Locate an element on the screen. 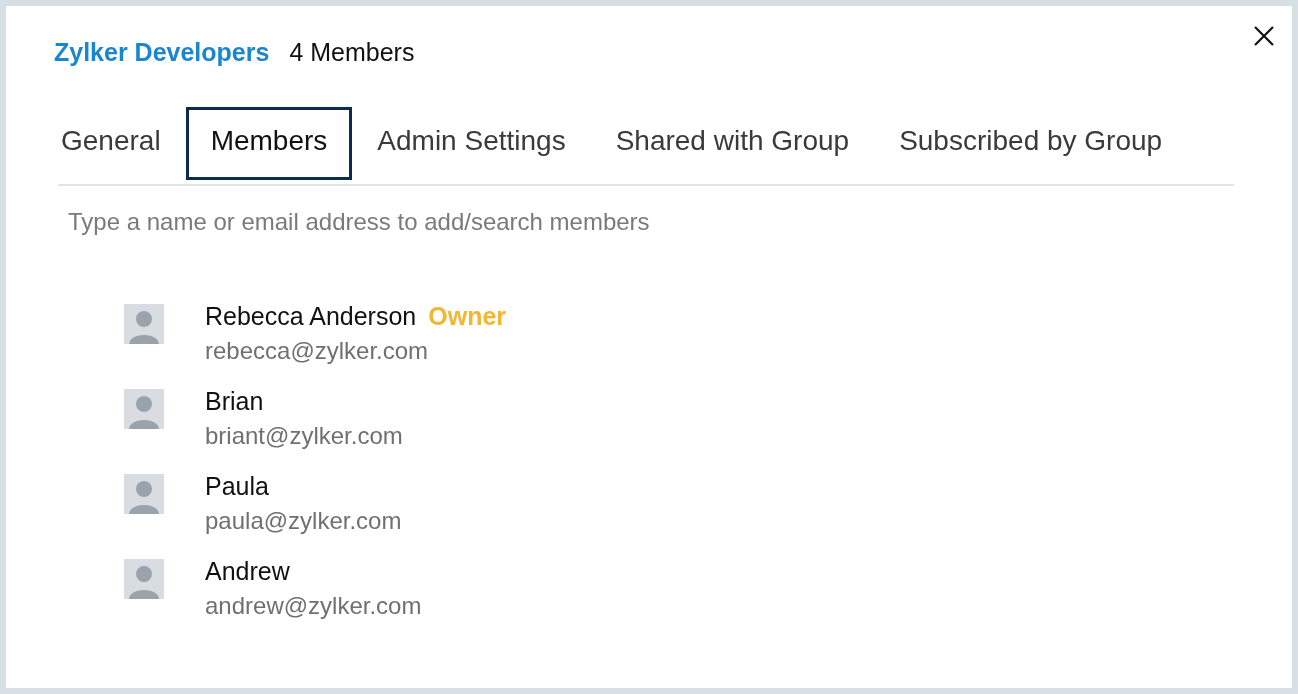 The height and width of the screenshot is (694, 1298). member-name: Brian is located at coordinates (234, 401).